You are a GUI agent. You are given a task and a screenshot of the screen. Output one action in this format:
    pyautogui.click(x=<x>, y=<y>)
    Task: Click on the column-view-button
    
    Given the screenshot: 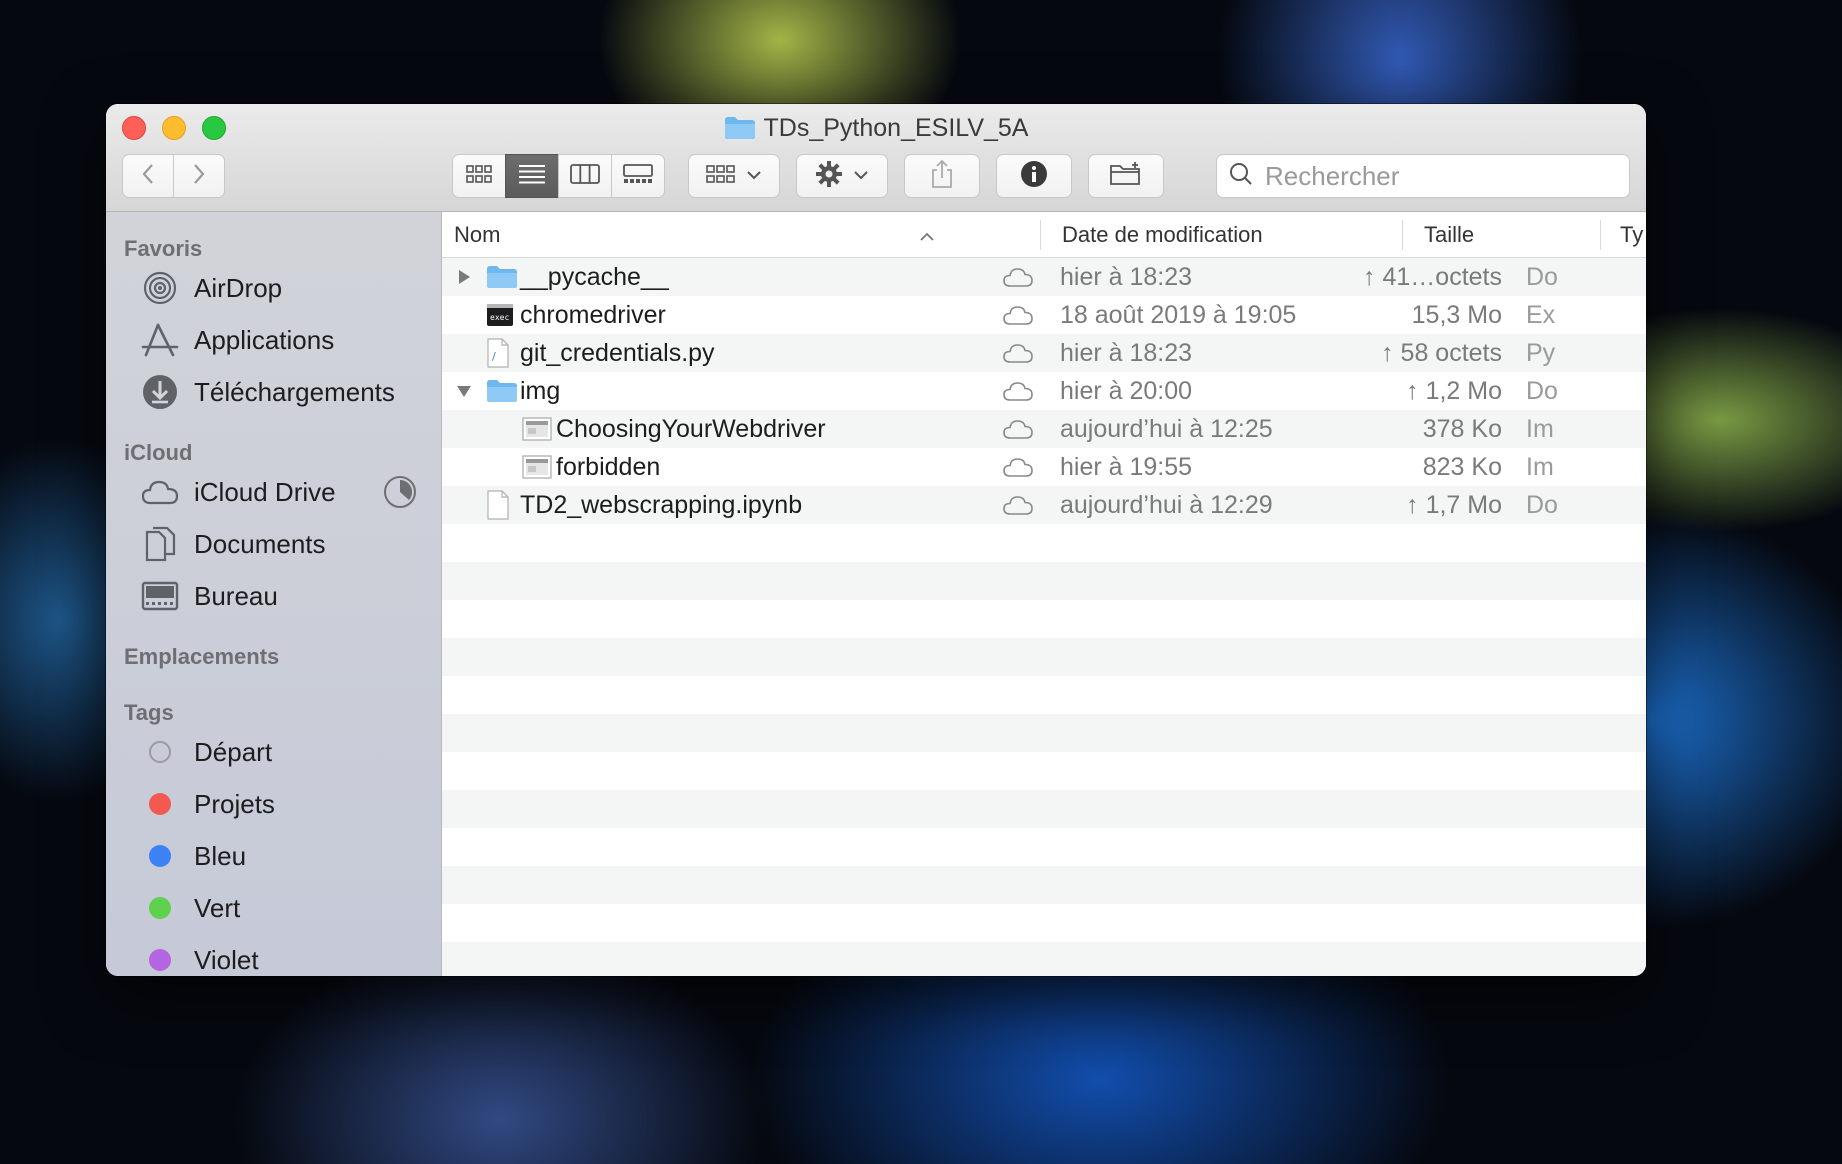 What is the action you would take?
    pyautogui.click(x=585, y=176)
    